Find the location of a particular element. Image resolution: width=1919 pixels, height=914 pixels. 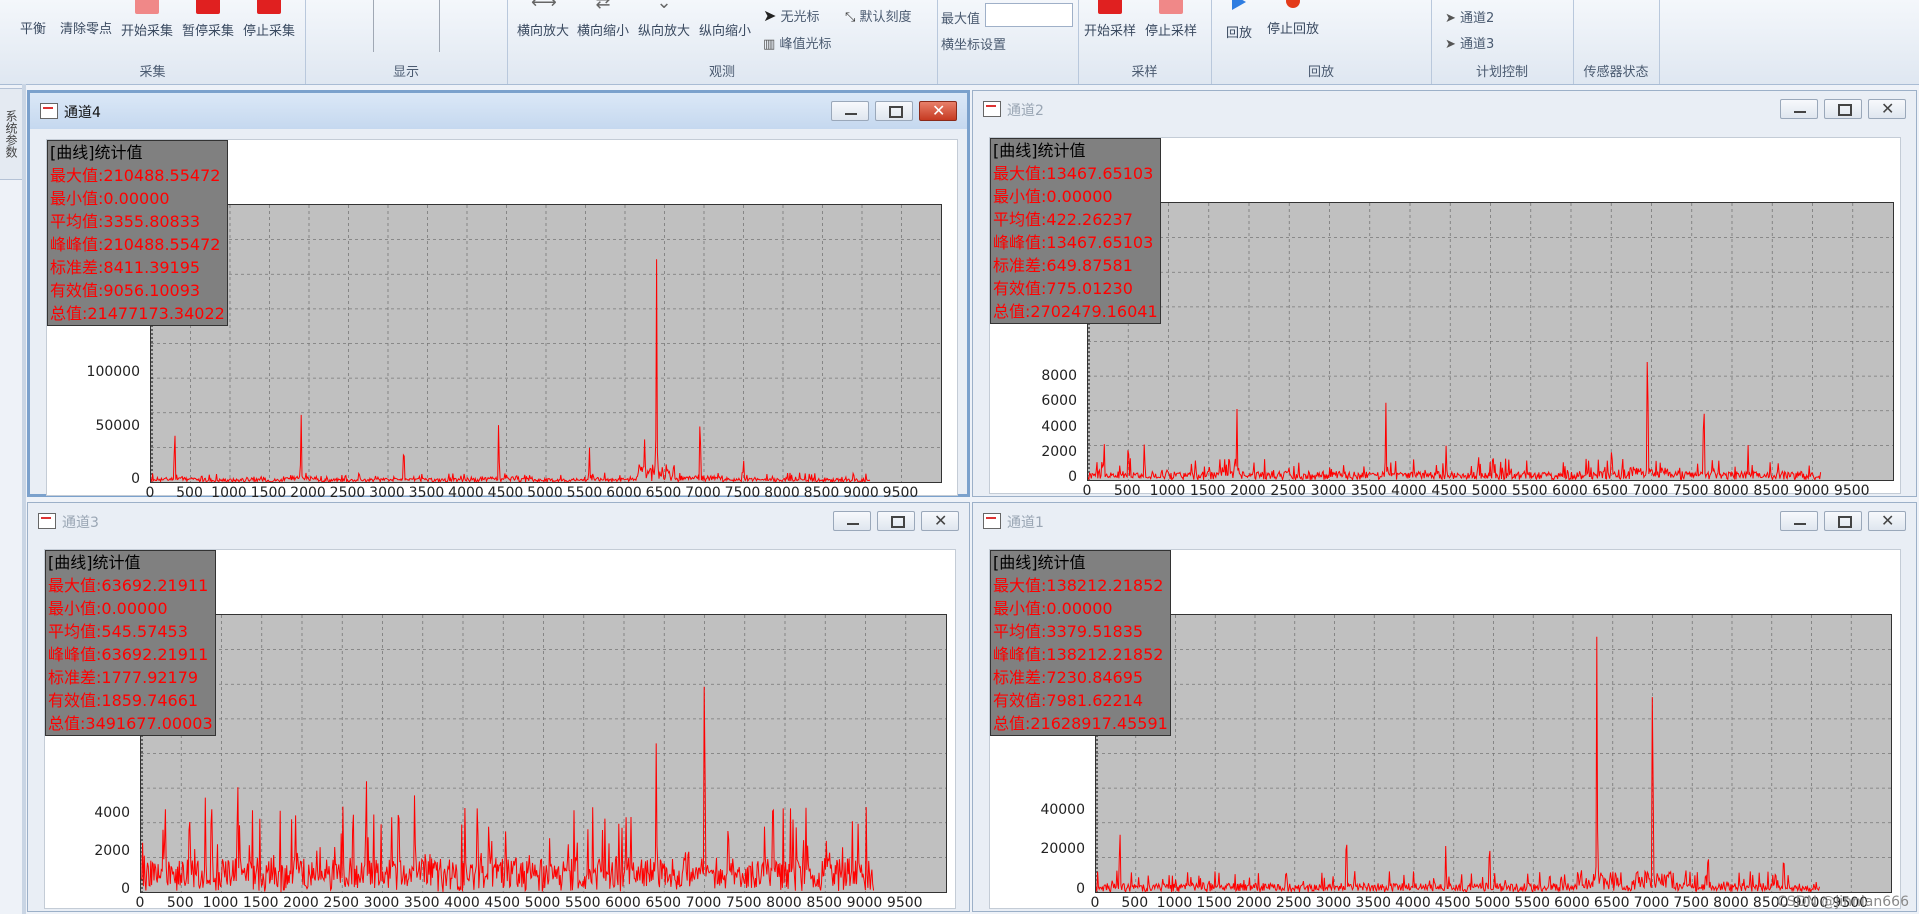

window-titlebar: 通道1 ✕ is located at coordinates (1444, 521).